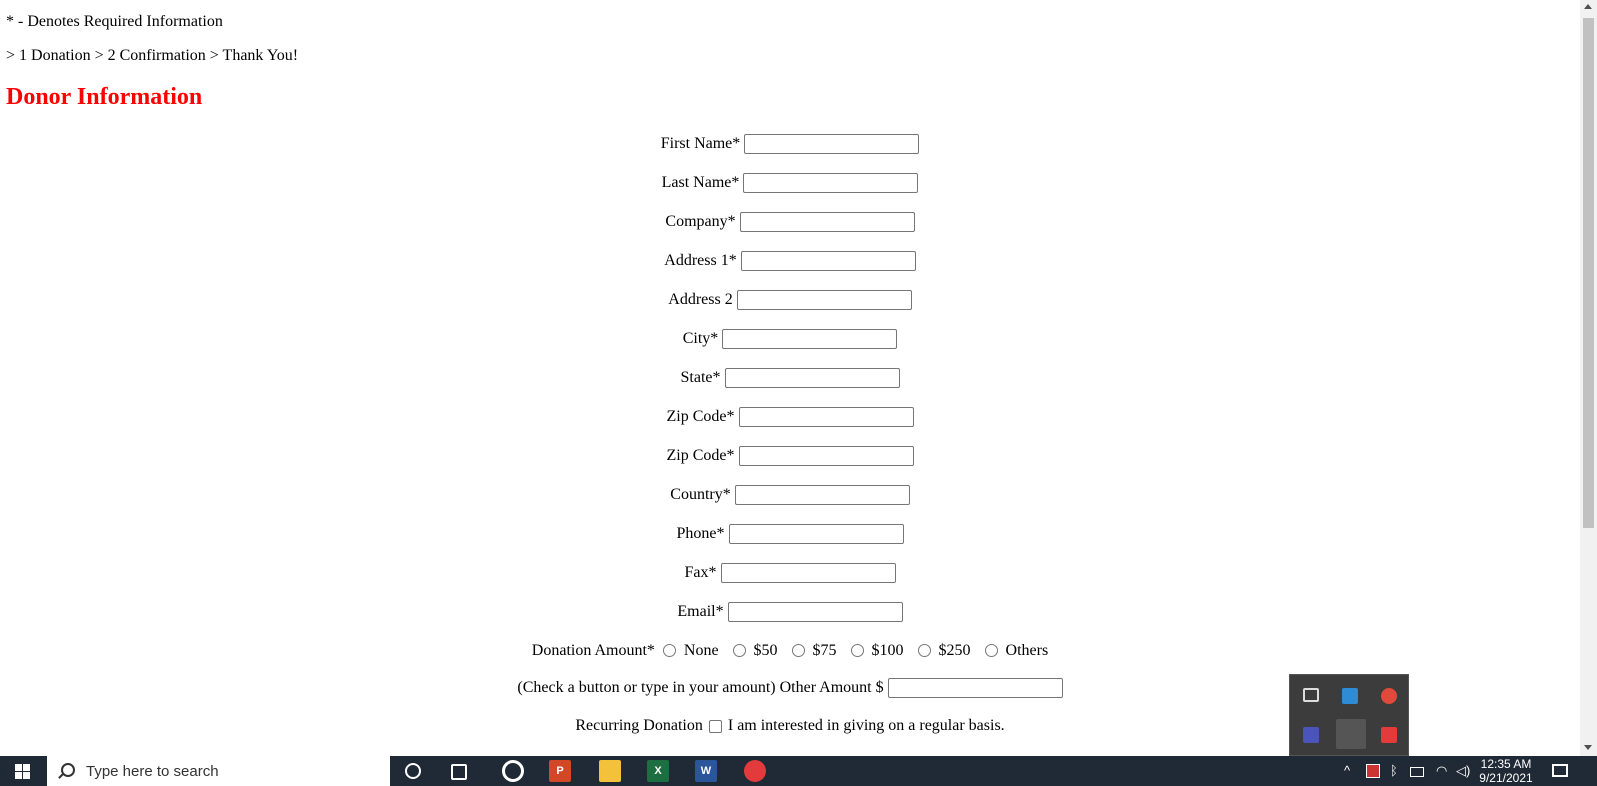  What do you see at coordinates (610, 771) in the screenshot?
I see `file-explorer-icon` at bounding box center [610, 771].